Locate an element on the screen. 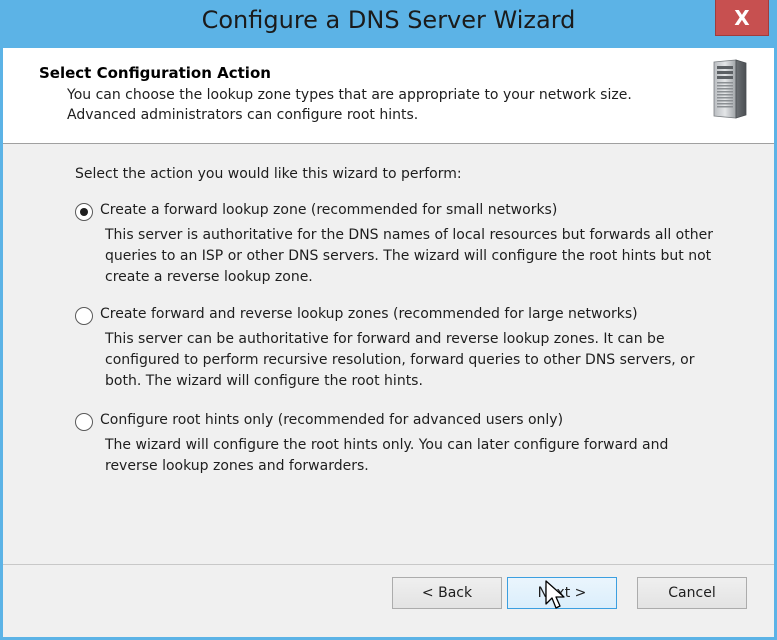  radio-selected-dot is located at coordinates (84, 212).